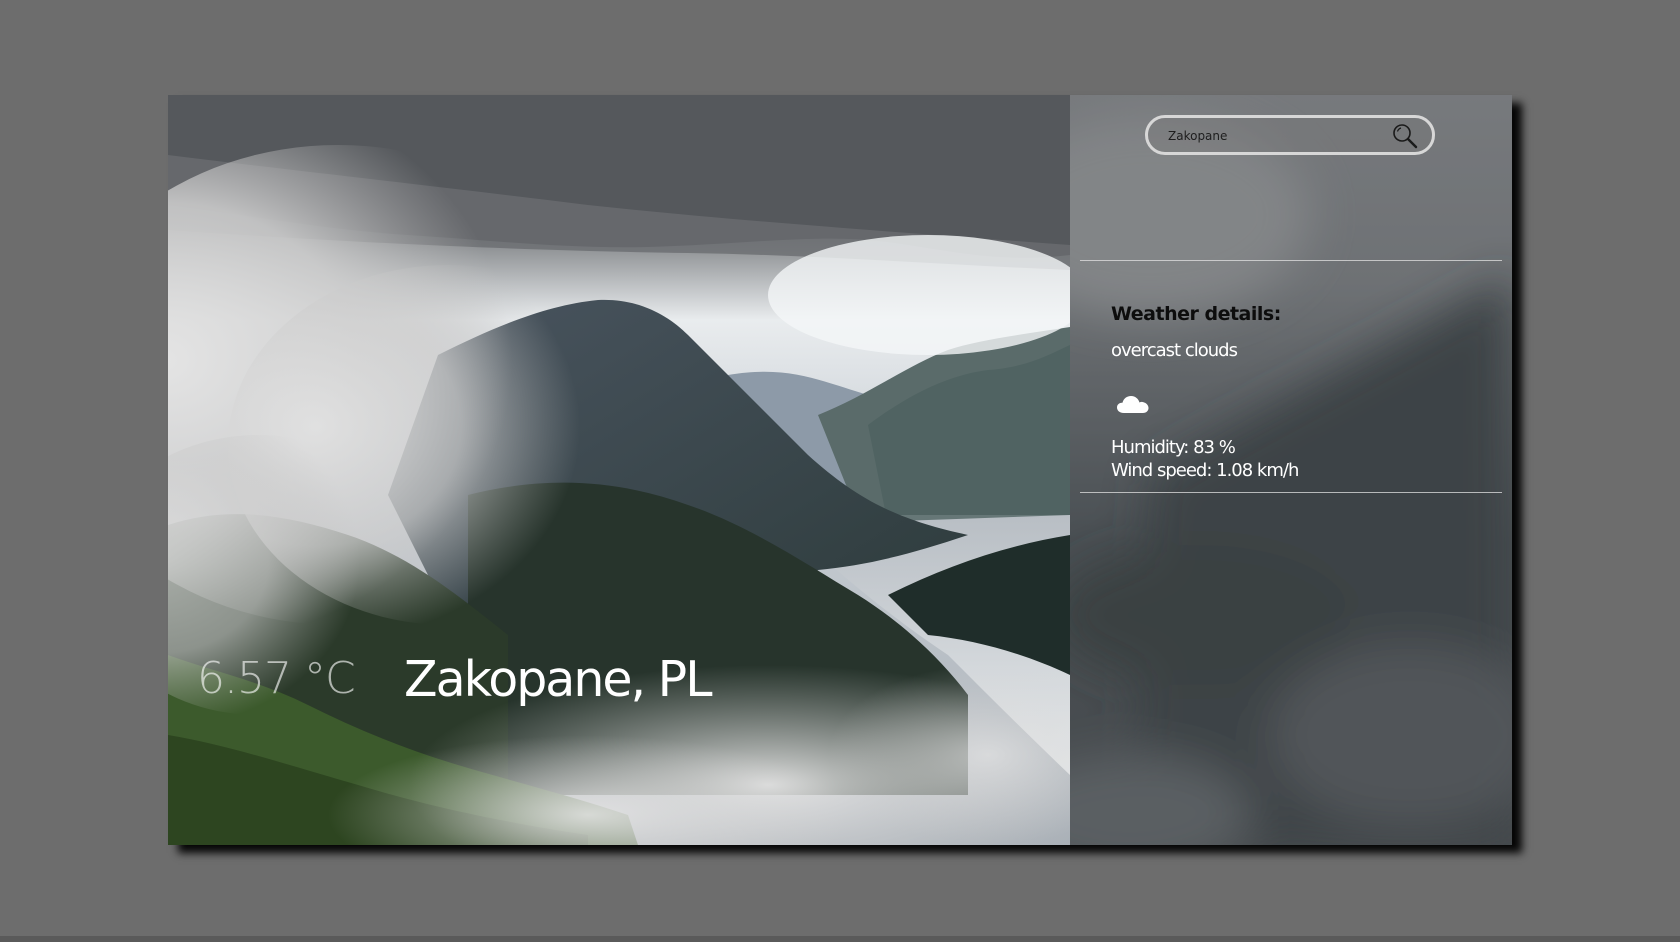 The image size is (1680, 942). I want to click on humidity-value: Humidity: 83 %, so click(1173, 447).